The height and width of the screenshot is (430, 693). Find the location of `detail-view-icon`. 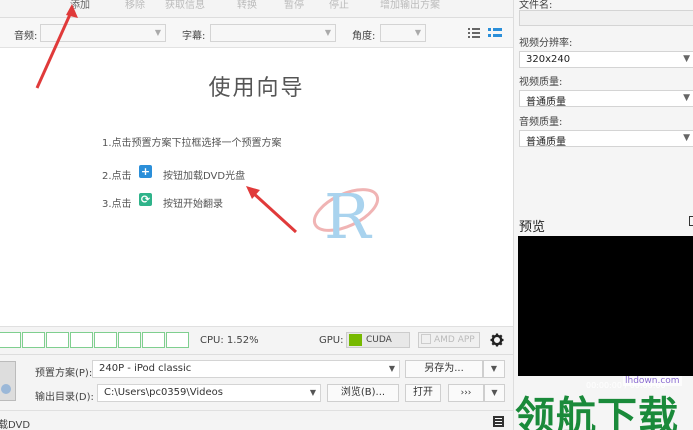

detail-view-icon is located at coordinates (495, 33).